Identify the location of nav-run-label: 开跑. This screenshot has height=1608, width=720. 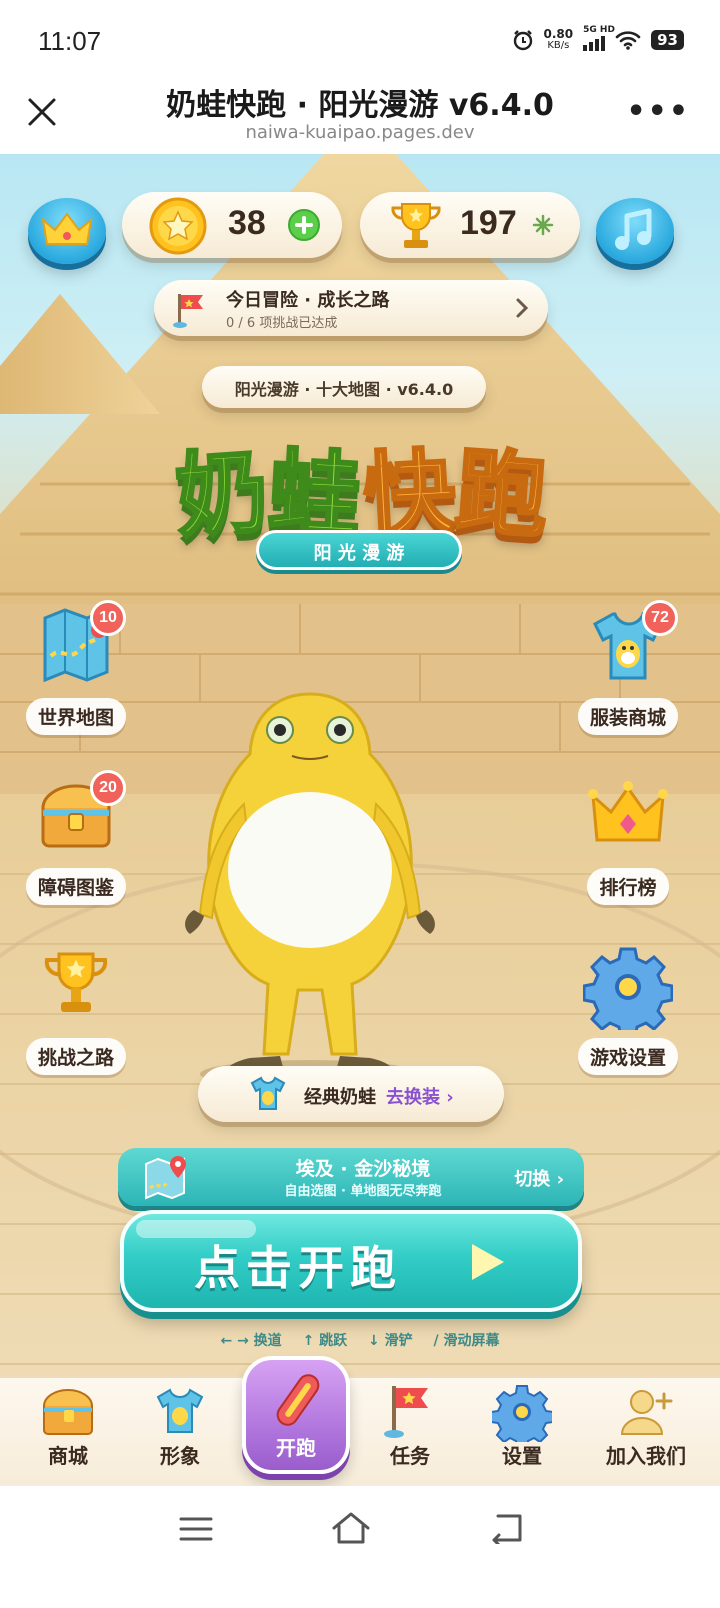
(296, 1448).